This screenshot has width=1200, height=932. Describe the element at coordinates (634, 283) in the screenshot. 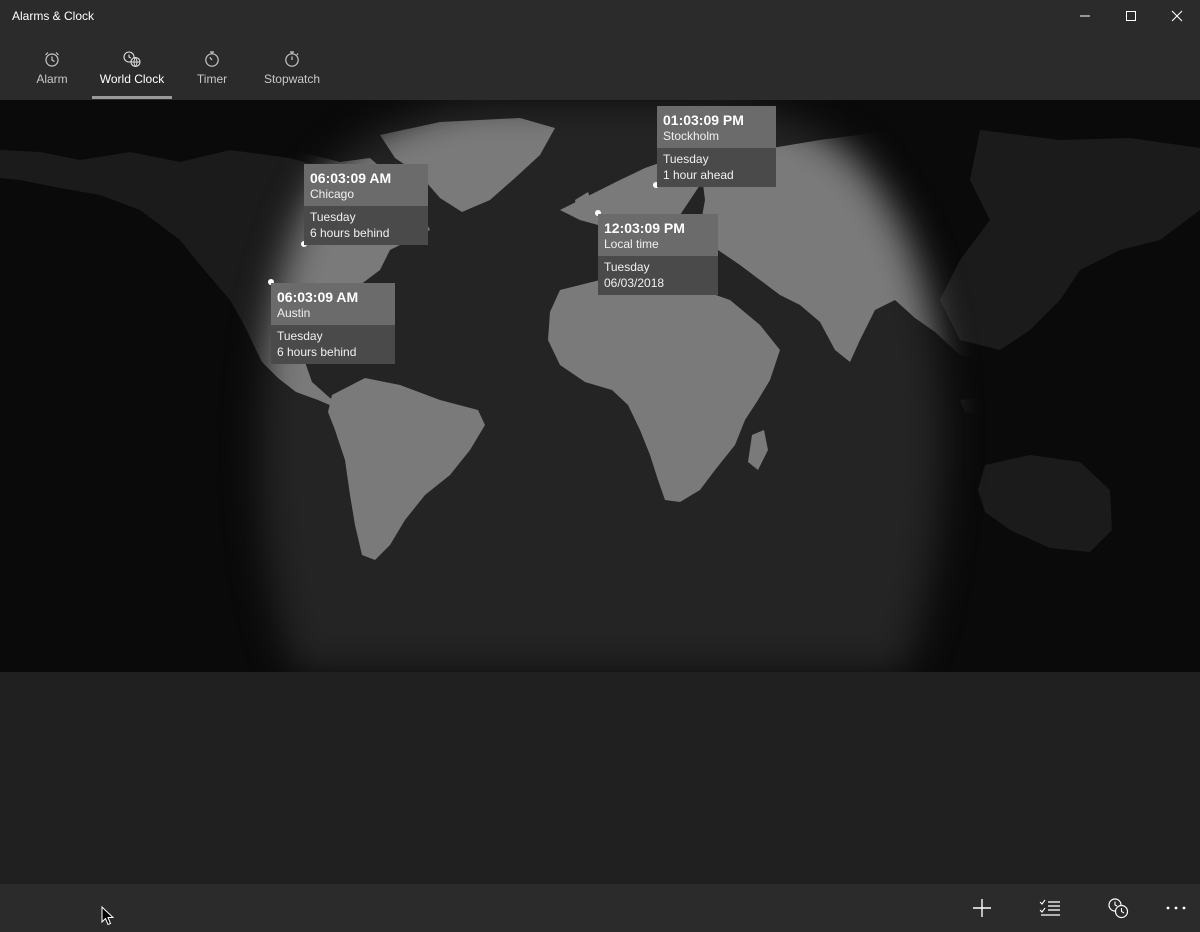

I see `clock-offset: 06/03/2018` at that location.